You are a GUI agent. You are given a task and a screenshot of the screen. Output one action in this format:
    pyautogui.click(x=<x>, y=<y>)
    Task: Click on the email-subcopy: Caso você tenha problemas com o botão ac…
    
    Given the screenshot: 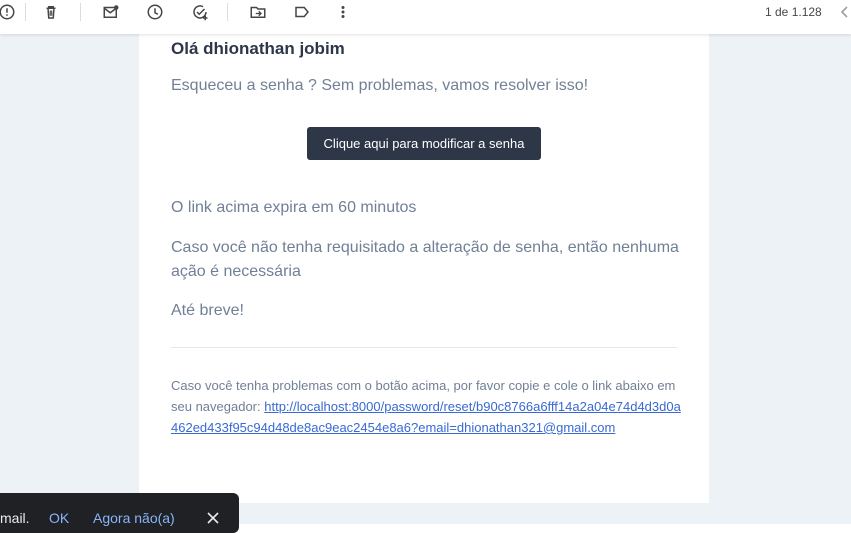 What is the action you would take?
    pyautogui.click(x=428, y=406)
    